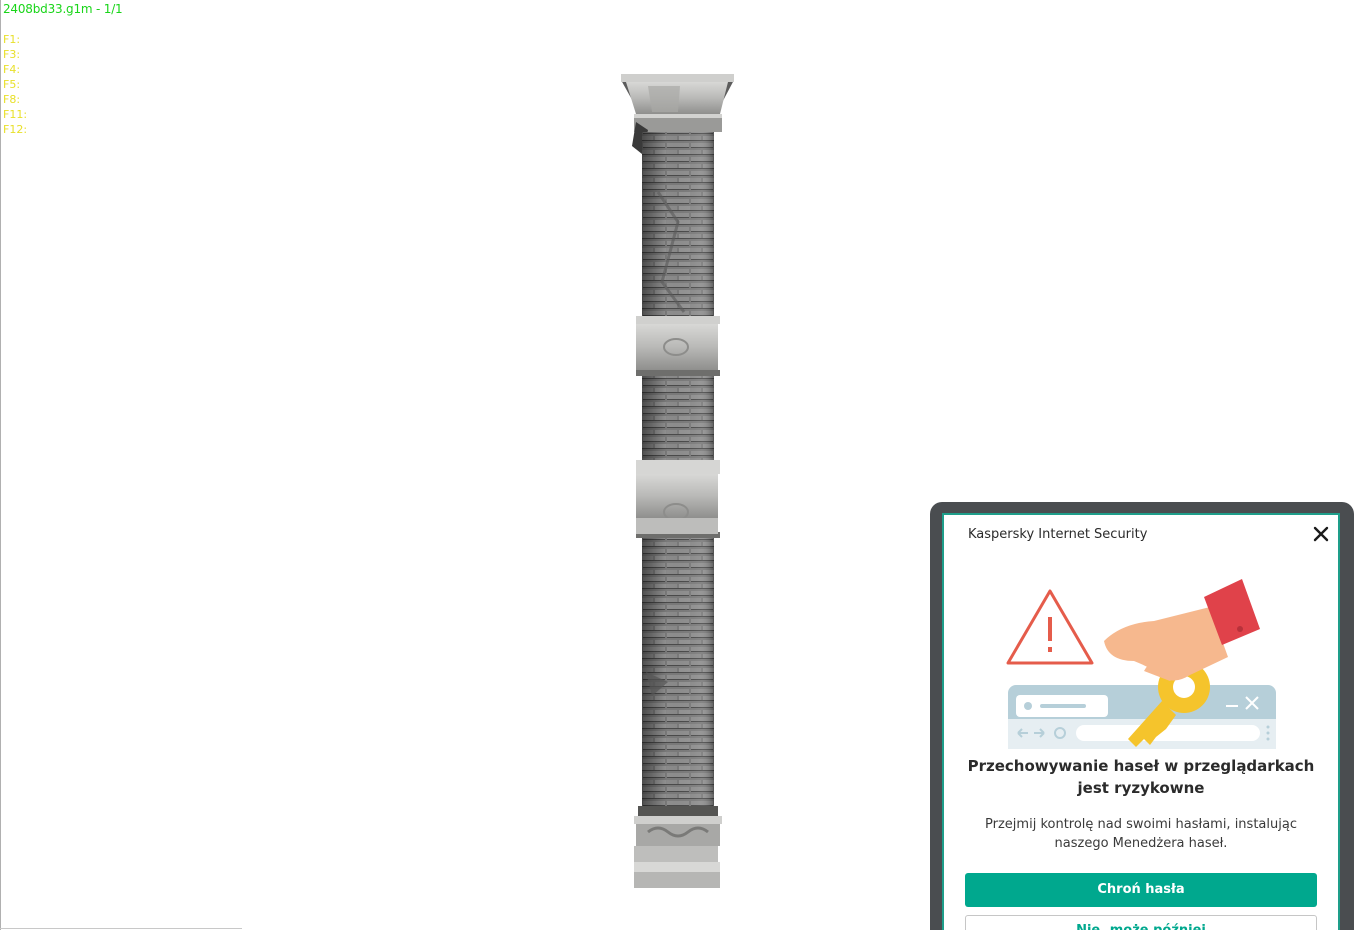  What do you see at coordinates (677, 481) in the screenshot?
I see `stone-pillar-model` at bounding box center [677, 481].